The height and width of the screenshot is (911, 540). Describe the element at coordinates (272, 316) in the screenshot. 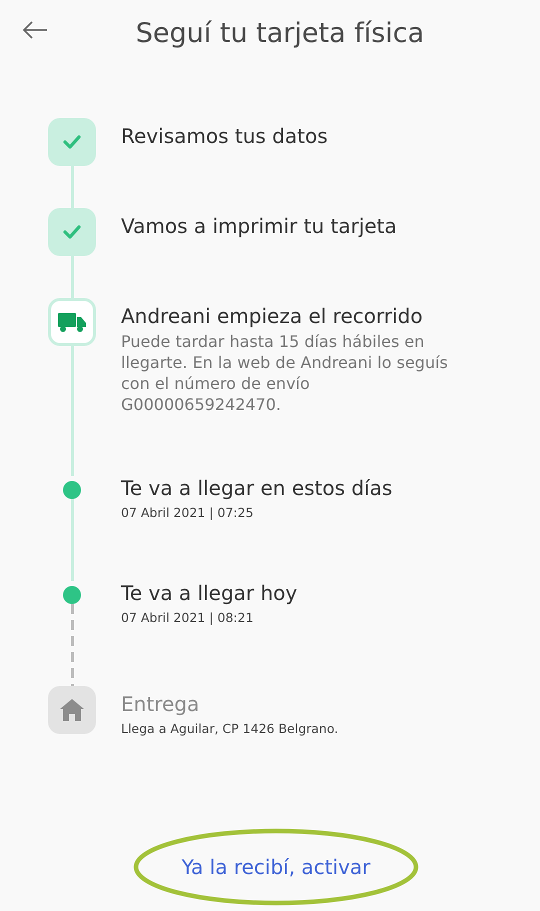

I see `step-title: Andreani empieza el recorrido` at that location.